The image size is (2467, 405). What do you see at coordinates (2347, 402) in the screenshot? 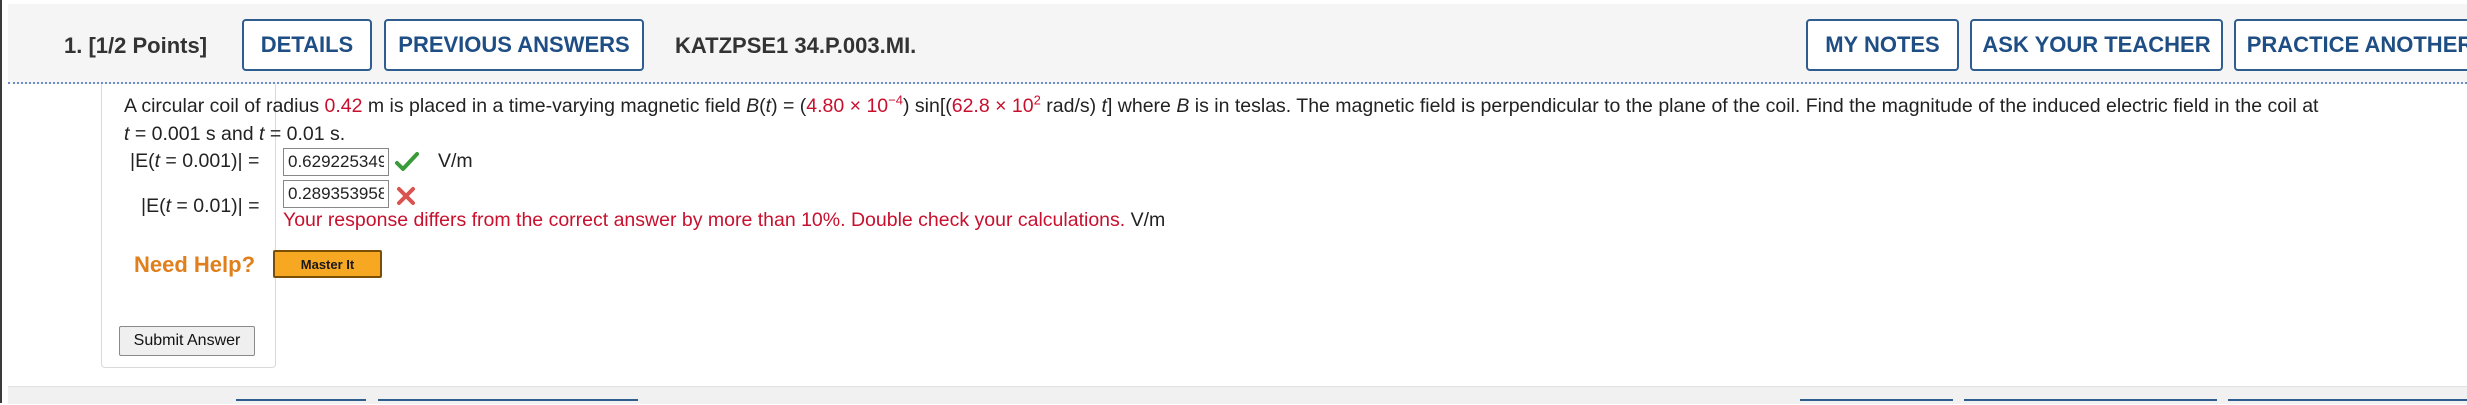
I see `next-practice-button` at bounding box center [2347, 402].